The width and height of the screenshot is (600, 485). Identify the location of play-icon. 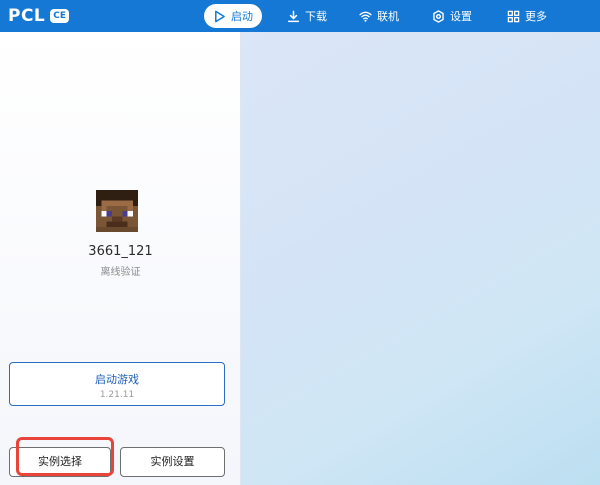
(219, 16).